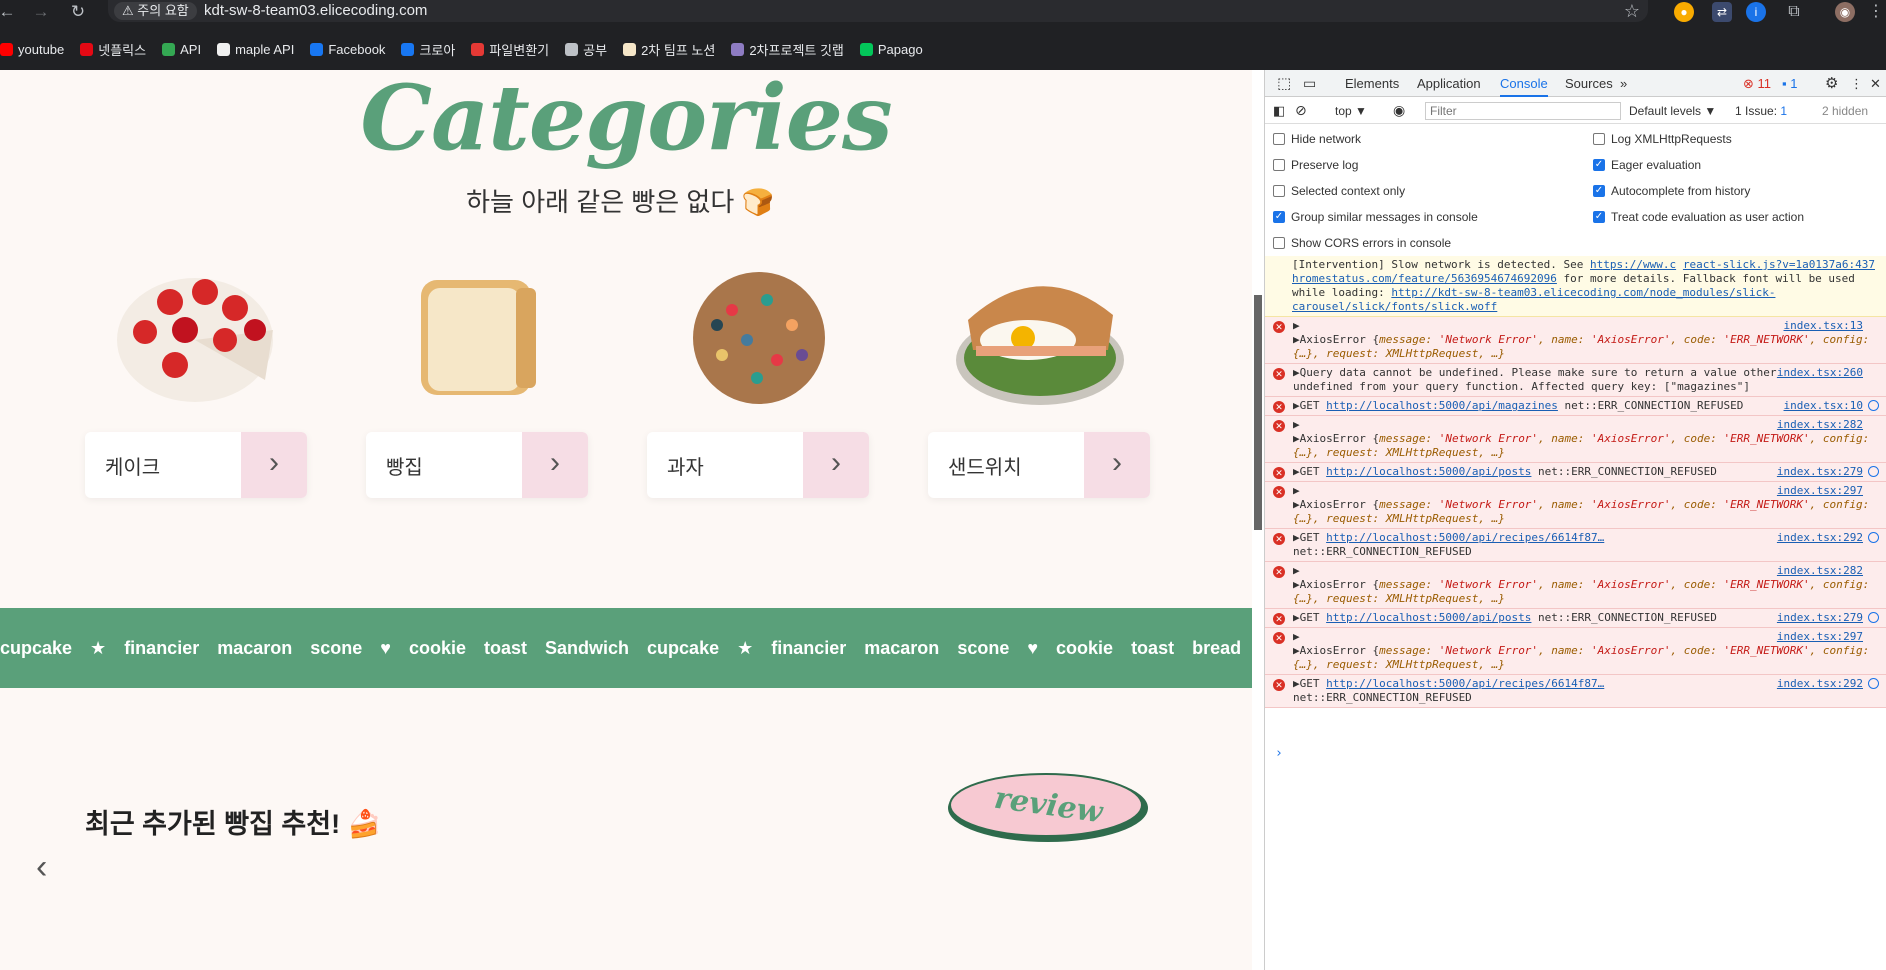  I want to click on live-expression-eye-icon: ◉, so click(1399, 110).